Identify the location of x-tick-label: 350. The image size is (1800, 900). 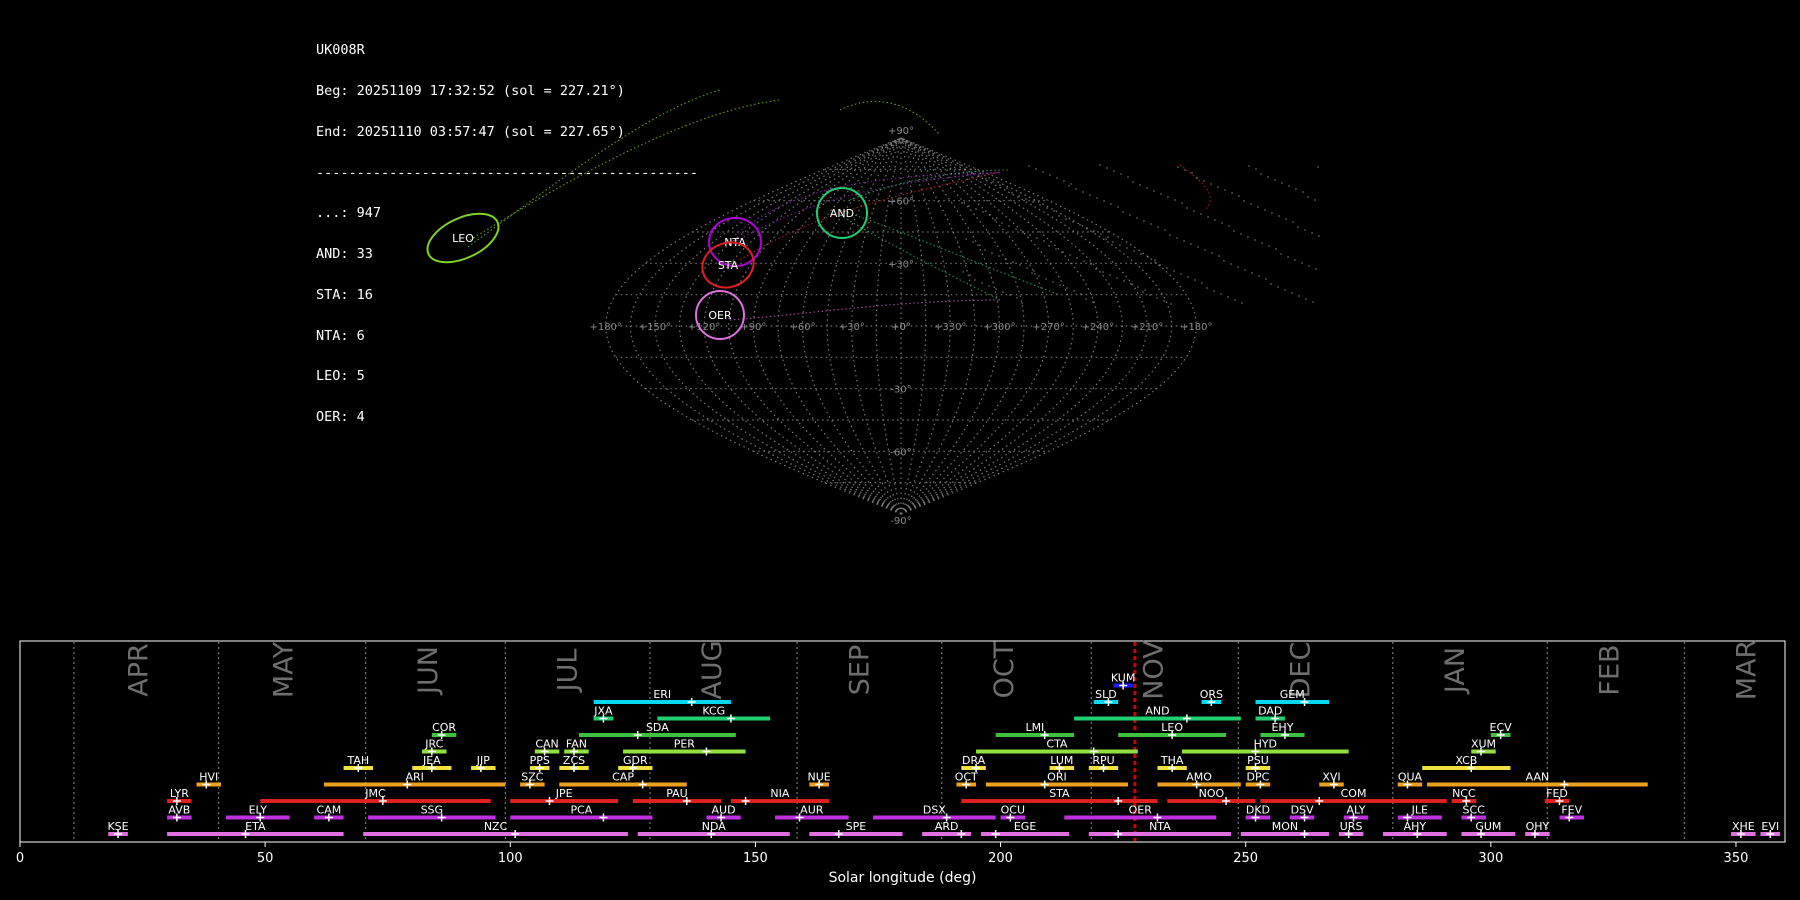
(1736, 858).